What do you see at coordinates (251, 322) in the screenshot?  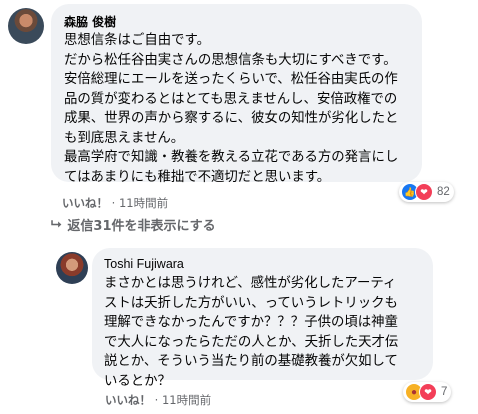 I see `comment-line: 理解できなかったんですか？？？子供の頃は神童` at bounding box center [251, 322].